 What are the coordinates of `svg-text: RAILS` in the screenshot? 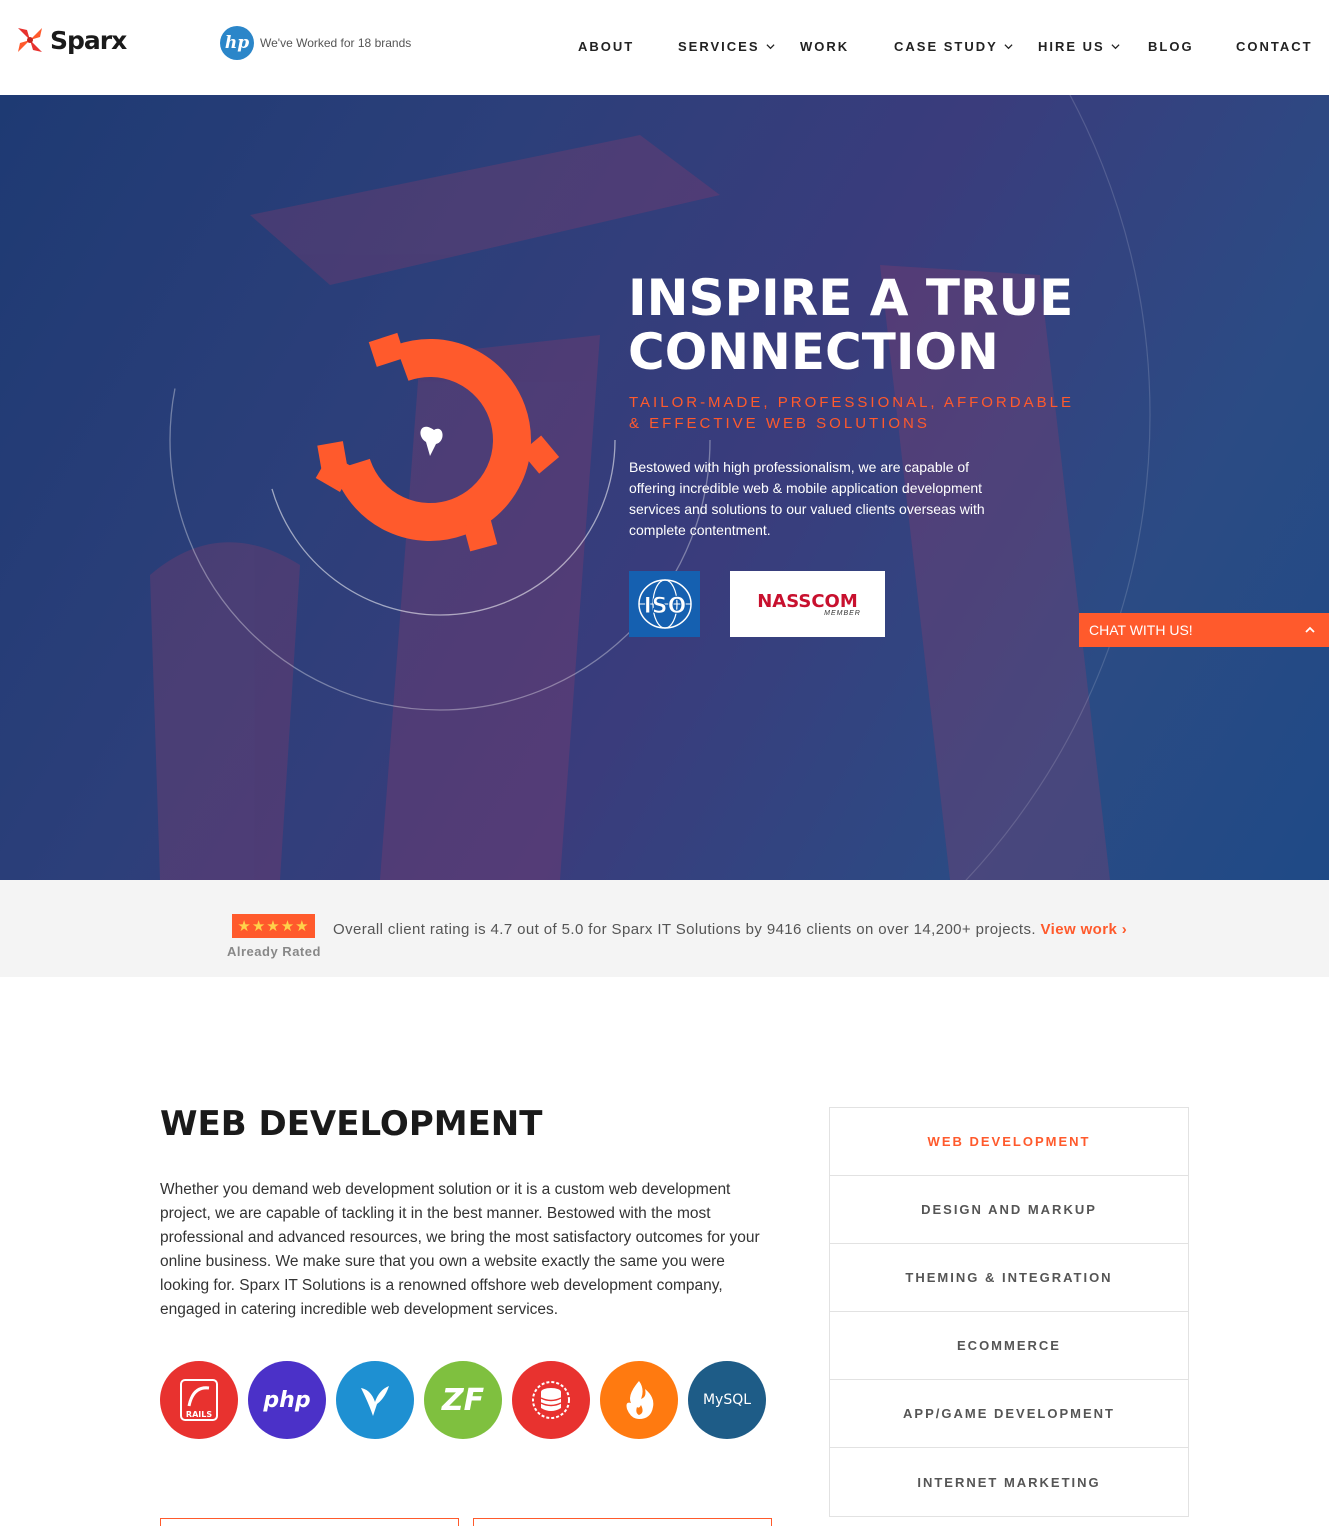 It's located at (199, 1414).